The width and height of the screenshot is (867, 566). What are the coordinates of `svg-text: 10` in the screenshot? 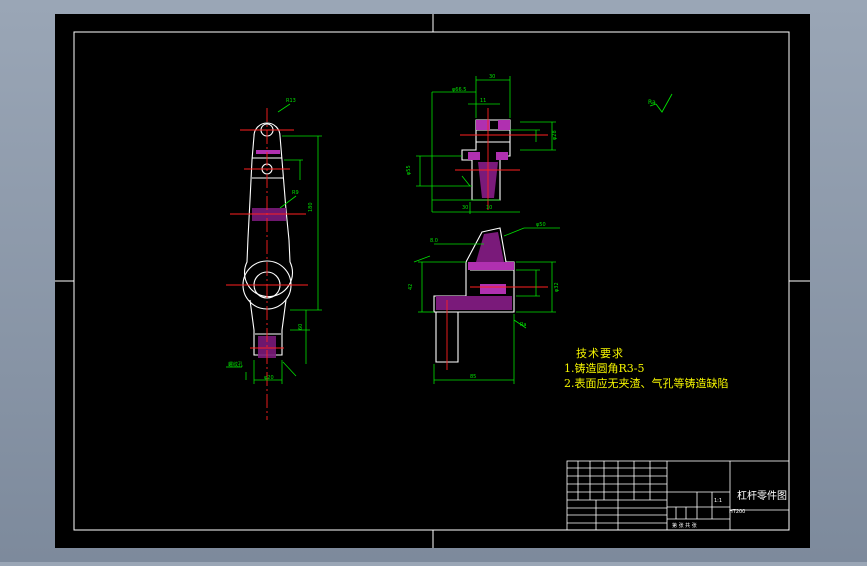 It's located at (489, 208).